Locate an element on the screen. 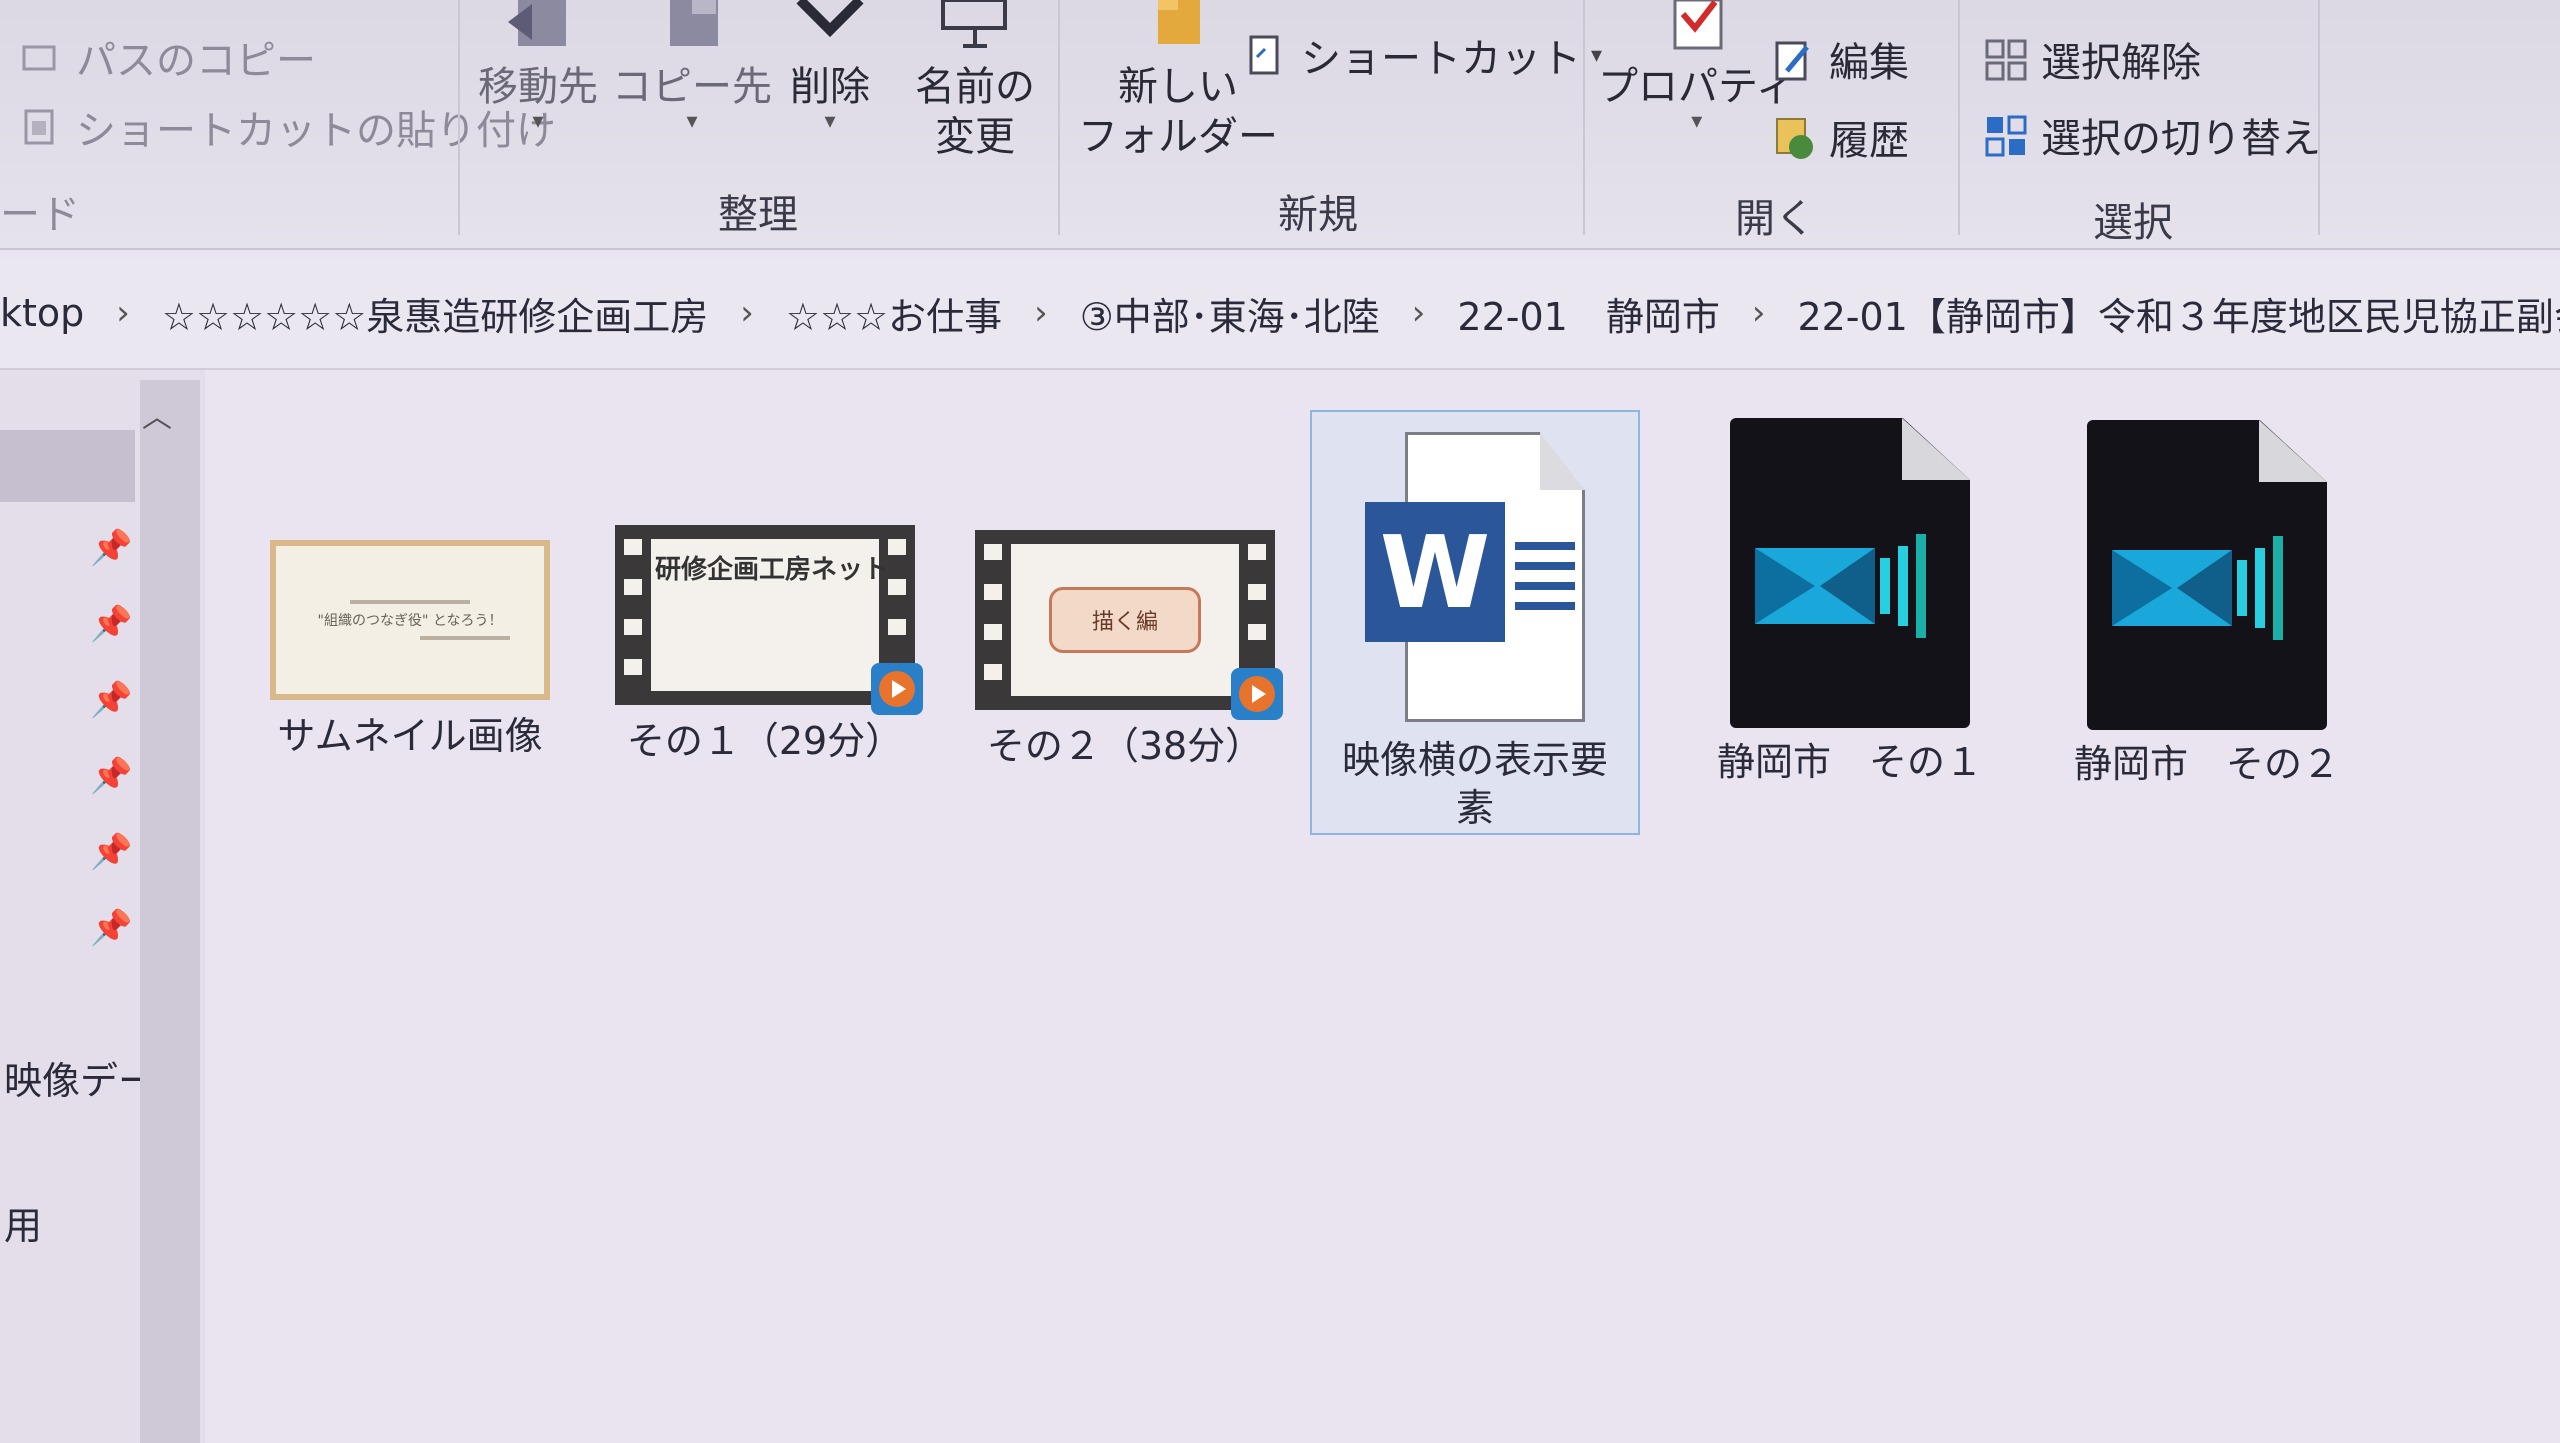 The width and height of the screenshot is (2560, 1443). history-button: 履歴 is located at coordinates (1841, 137).